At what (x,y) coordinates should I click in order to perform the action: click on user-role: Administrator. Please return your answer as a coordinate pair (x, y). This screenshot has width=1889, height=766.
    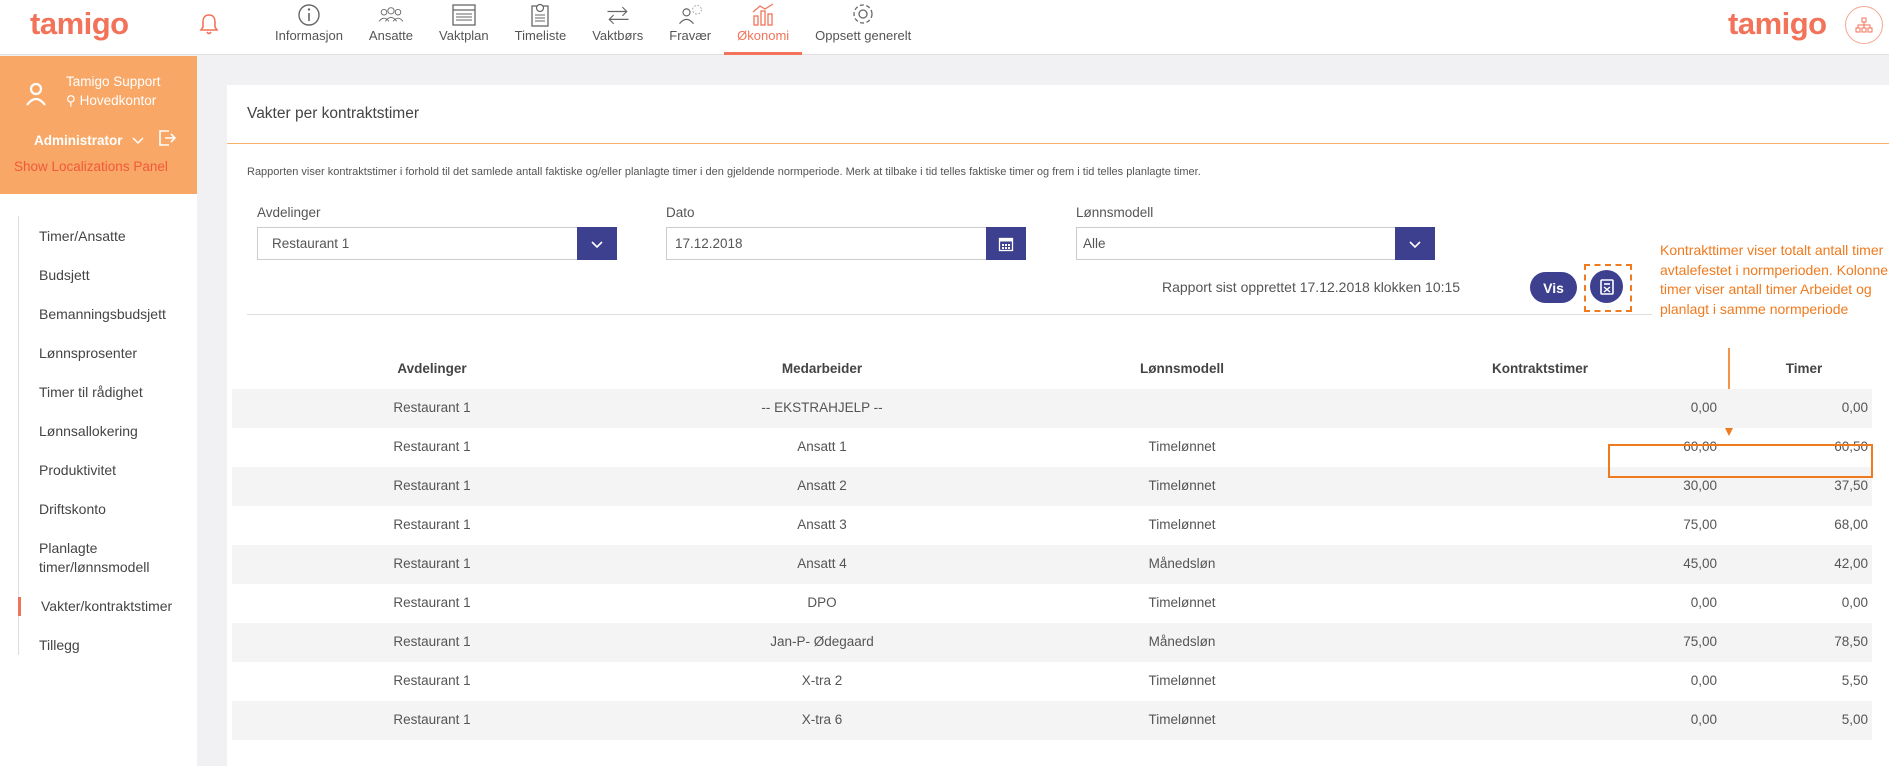
    Looking at the image, I should click on (78, 140).